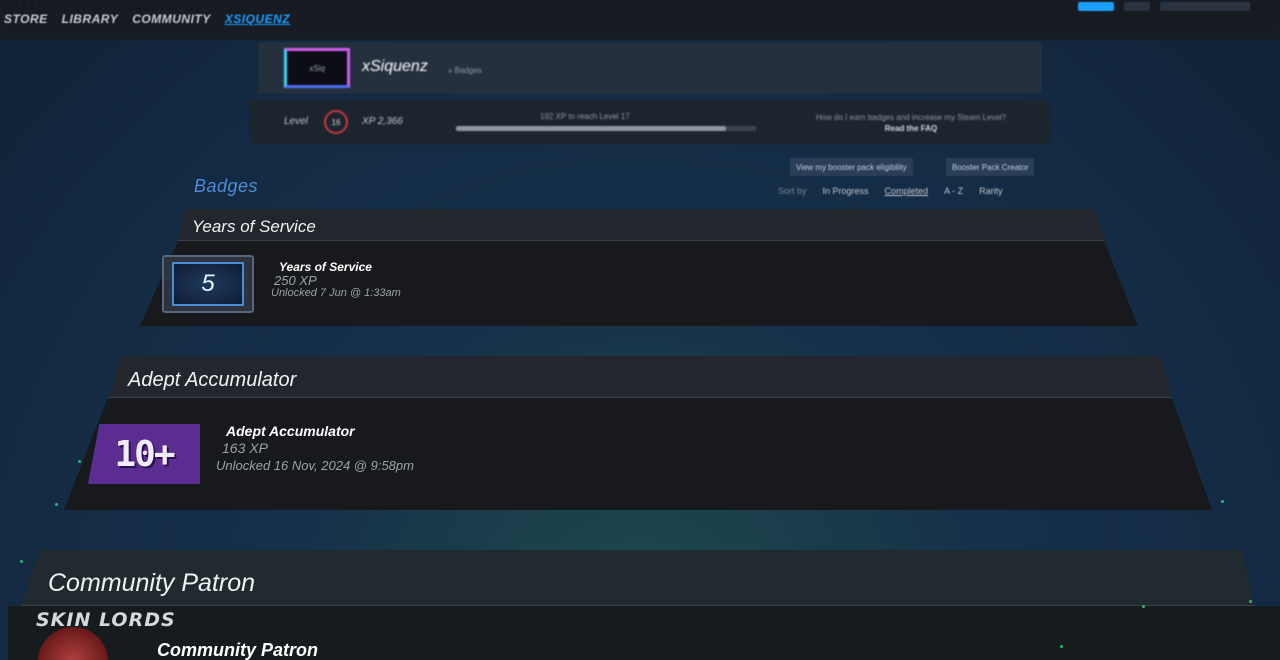  What do you see at coordinates (238, 650) in the screenshot?
I see `badge-name: Community Patron` at bounding box center [238, 650].